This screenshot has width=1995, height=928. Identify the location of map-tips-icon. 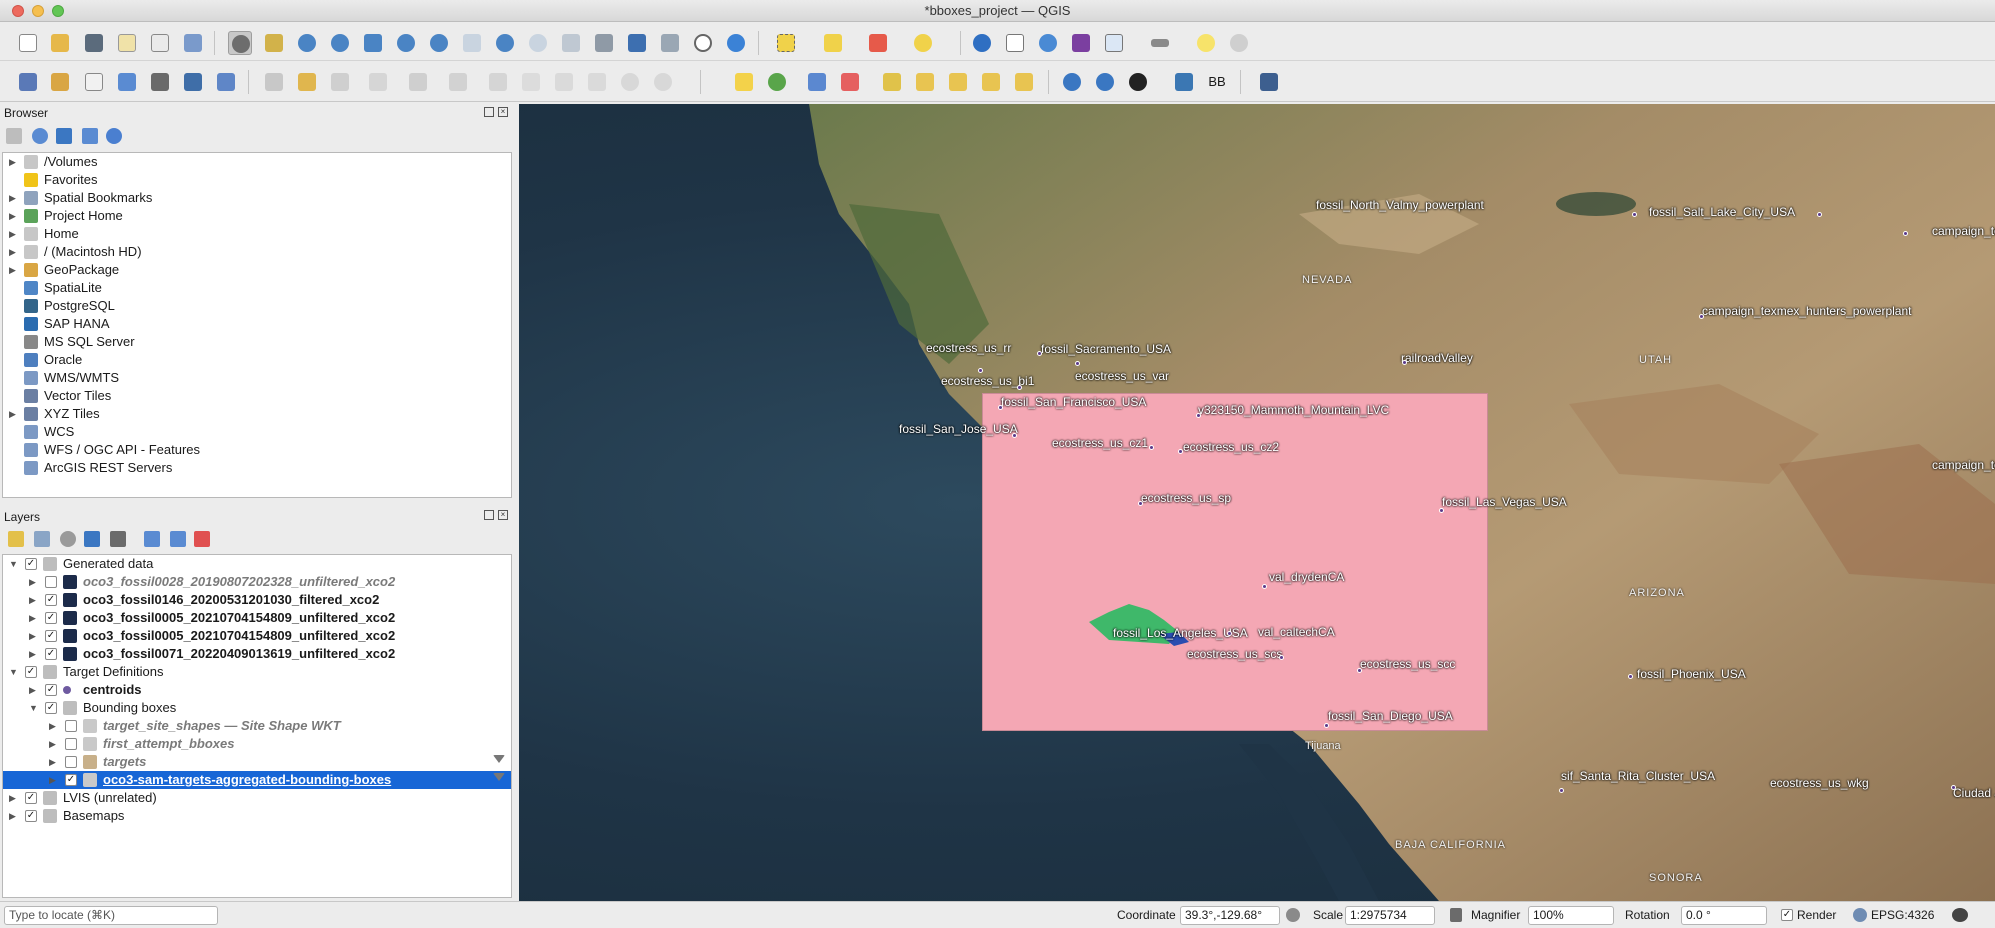
(1206, 43).